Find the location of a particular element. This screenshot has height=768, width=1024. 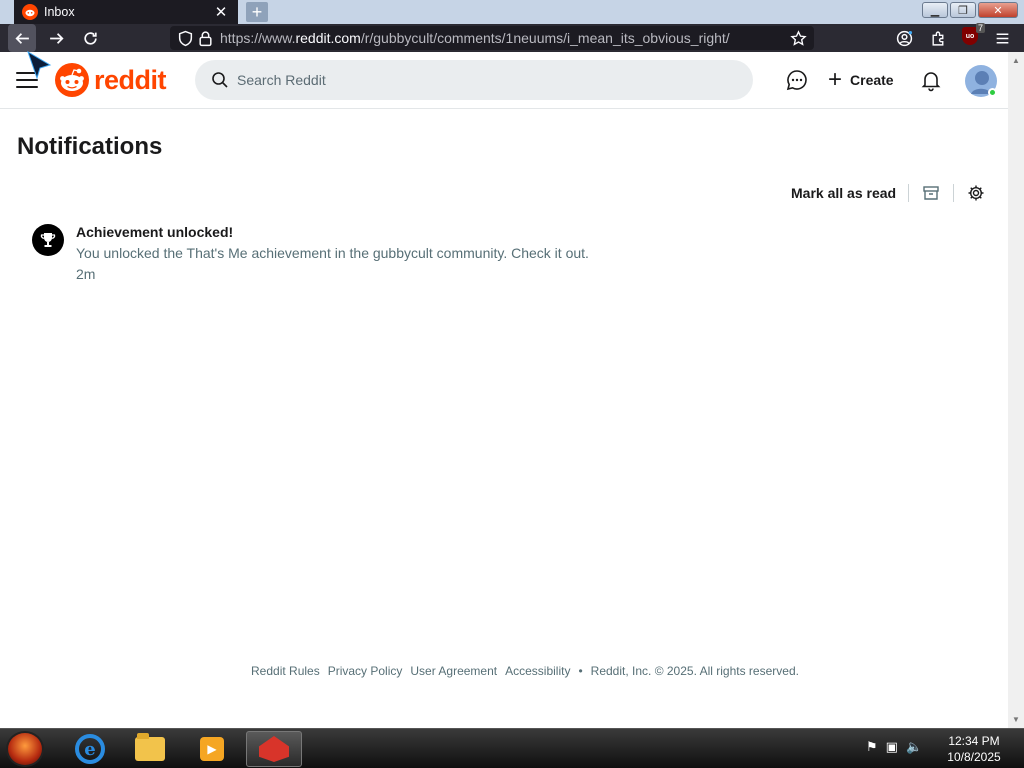

taskbar-media-player: ▶ is located at coordinates (212, 749).